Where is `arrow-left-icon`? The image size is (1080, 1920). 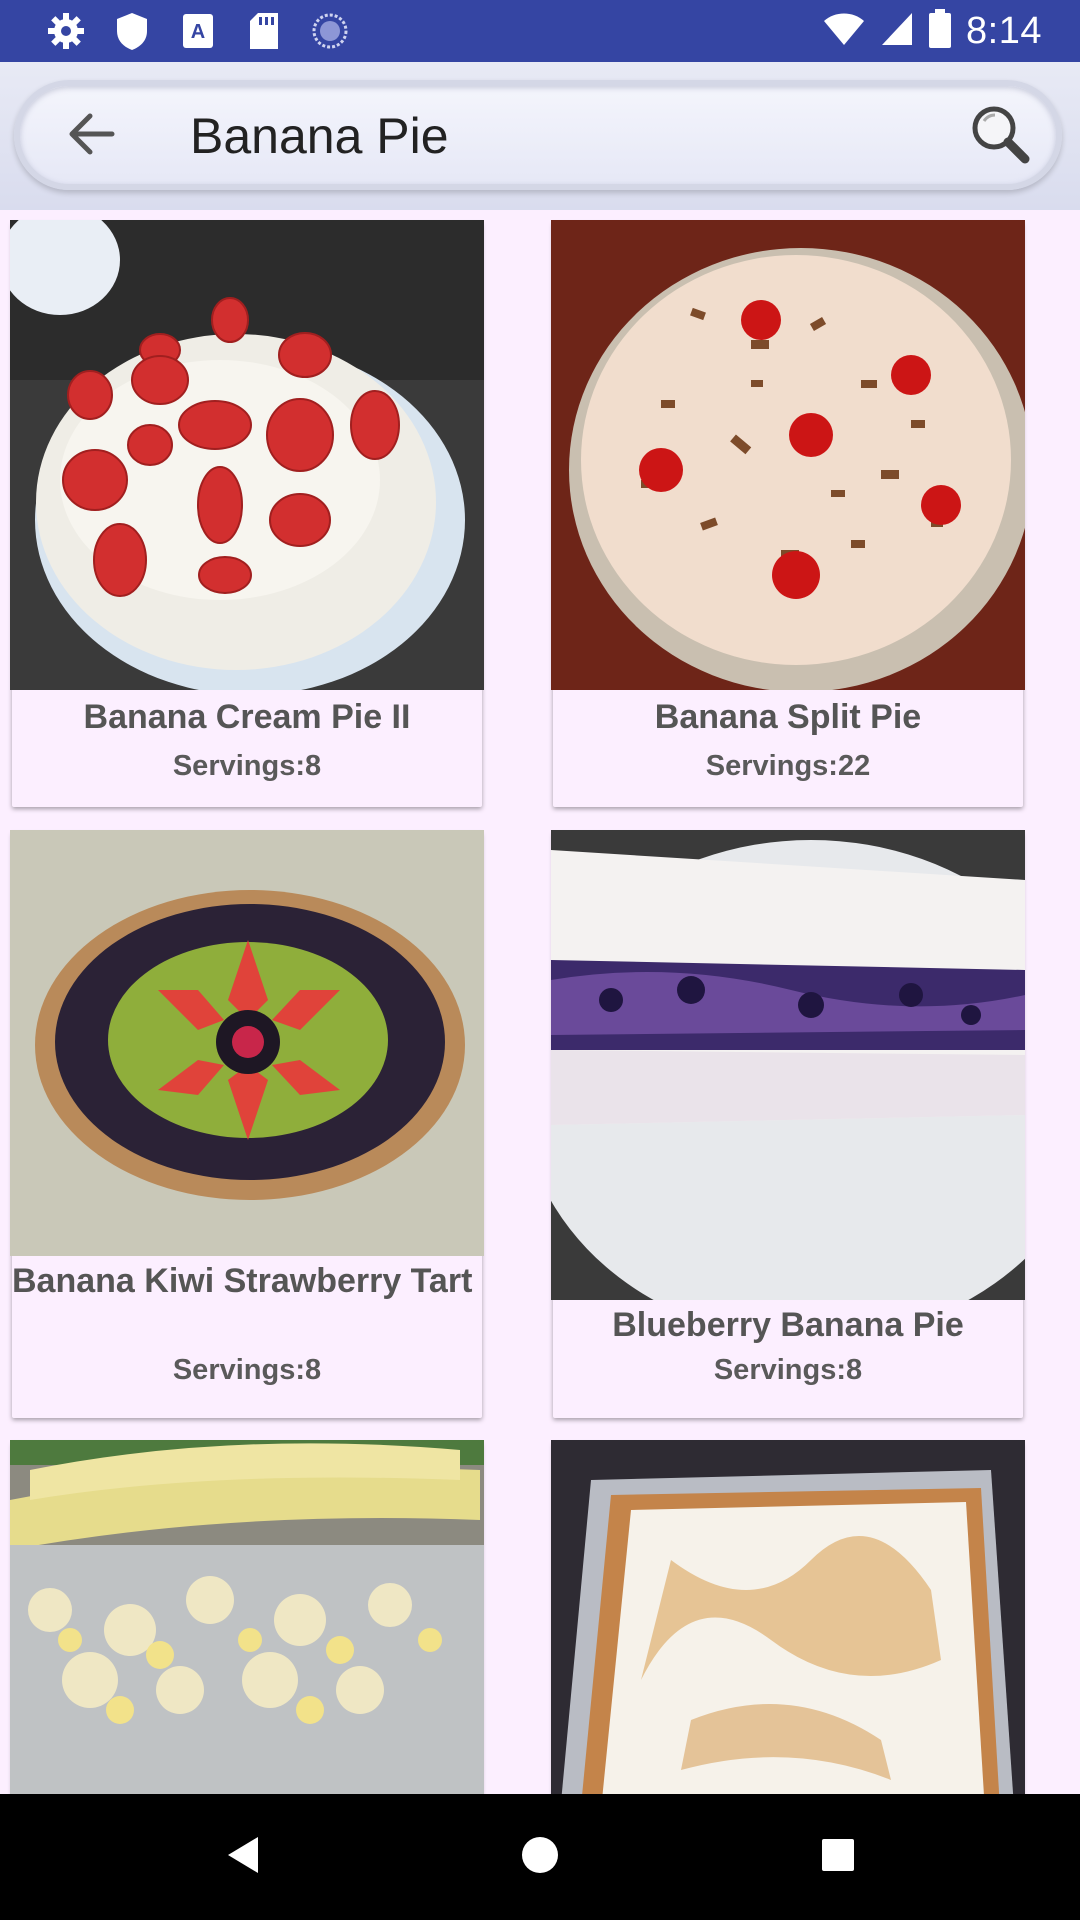 arrow-left-icon is located at coordinates (91, 136).